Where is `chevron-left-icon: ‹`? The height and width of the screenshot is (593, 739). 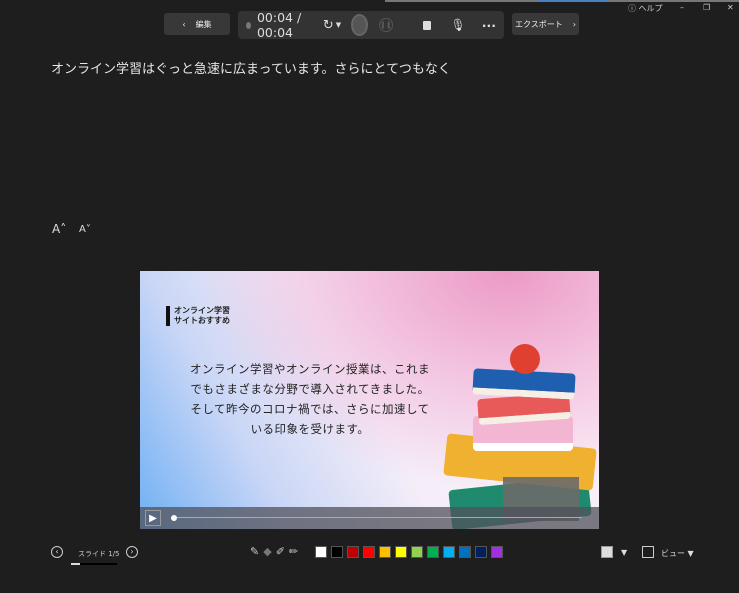 chevron-left-icon: ‹ is located at coordinates (184, 24).